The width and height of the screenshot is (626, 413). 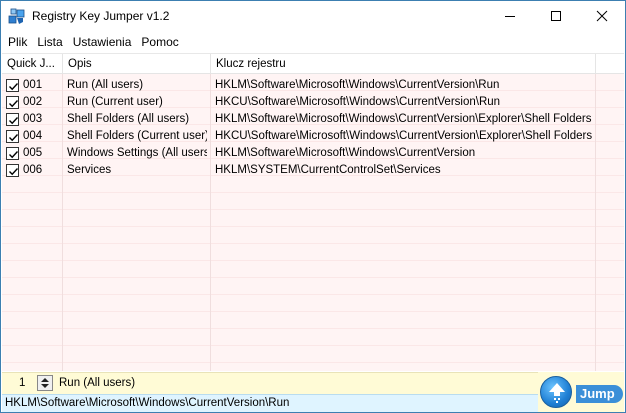 I want to click on minimize-icon, so click(x=510, y=16).